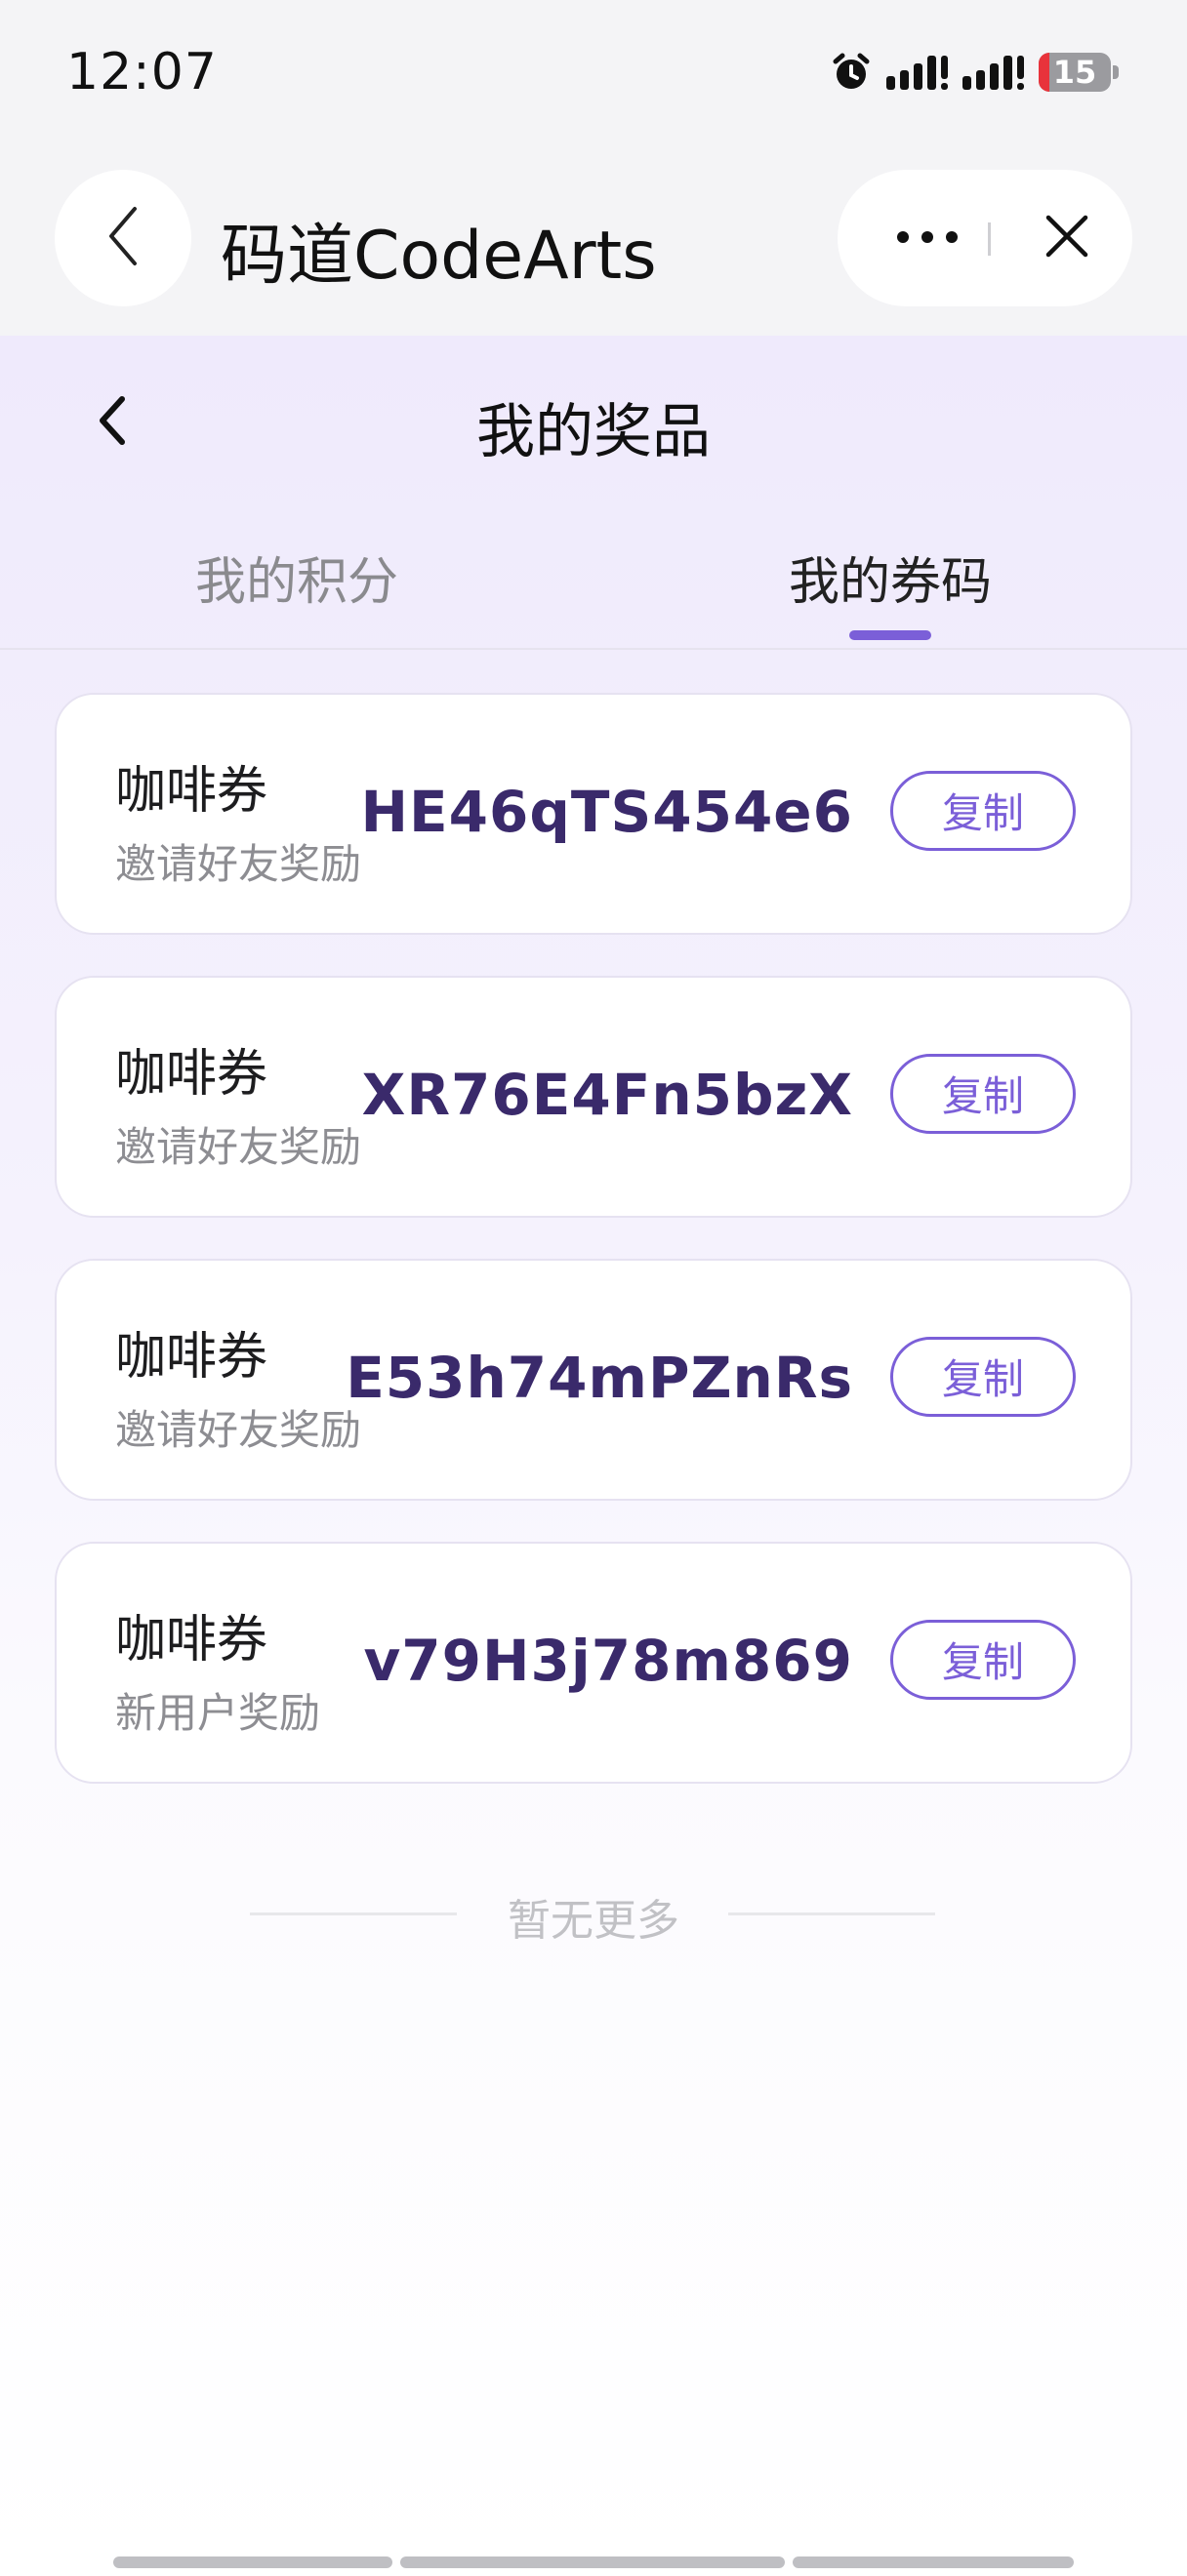 This screenshot has height=2576, width=1187. I want to click on coupon-code: v79H3j78m869, so click(608, 1661).